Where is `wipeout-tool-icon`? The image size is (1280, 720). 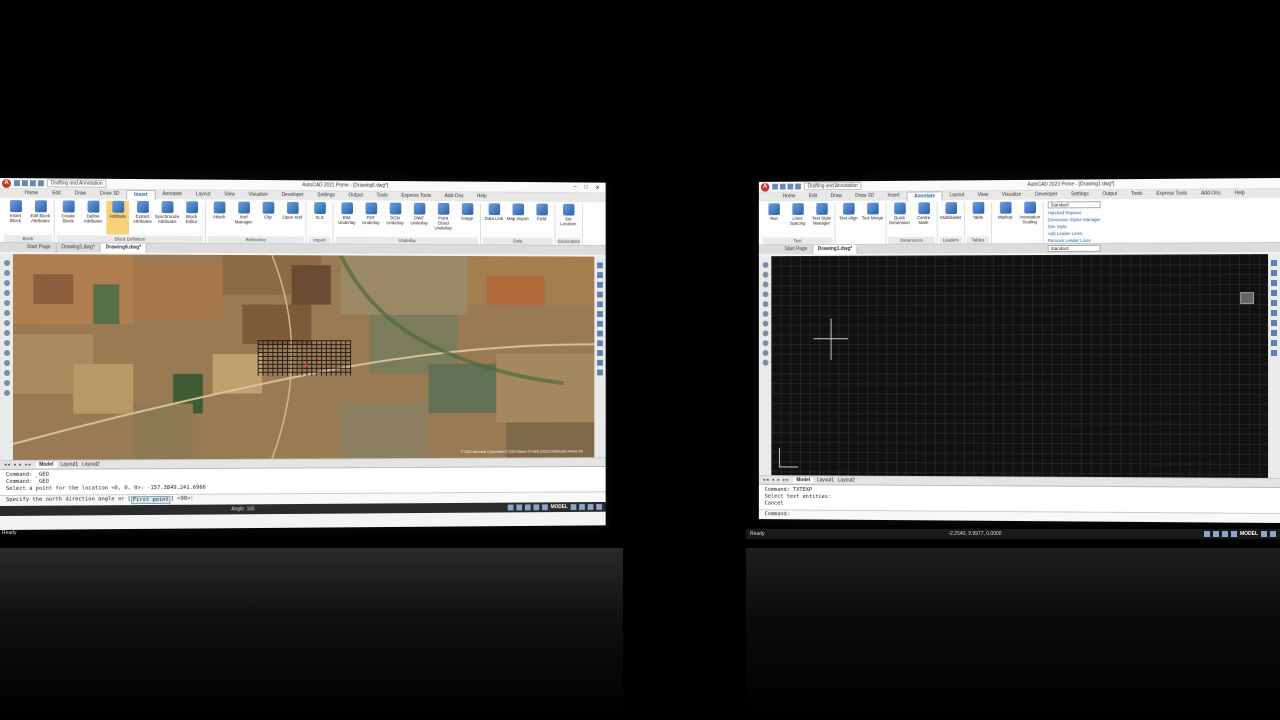 wipeout-tool-icon is located at coordinates (6, 392).